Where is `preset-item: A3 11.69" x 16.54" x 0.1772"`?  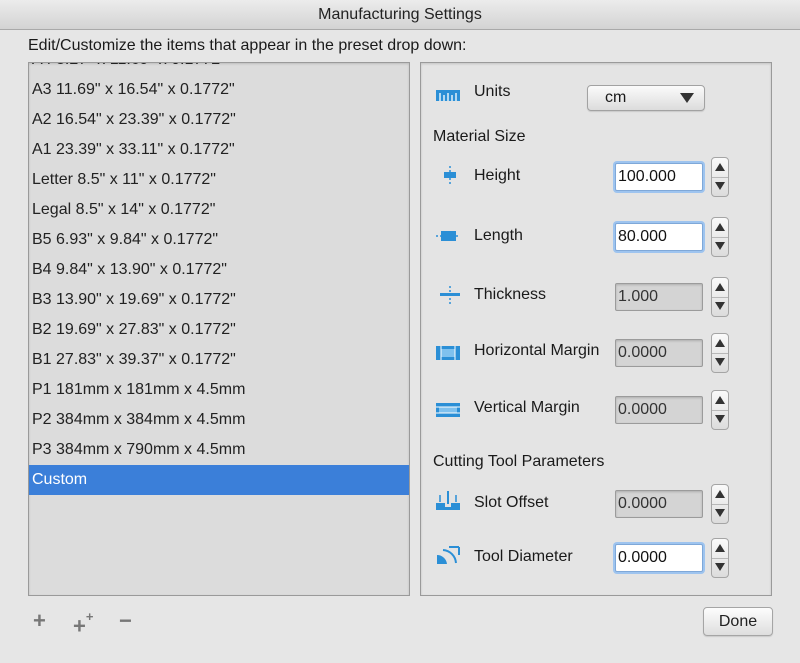 preset-item: A3 11.69" x 16.54" x 0.1772" is located at coordinates (219, 90).